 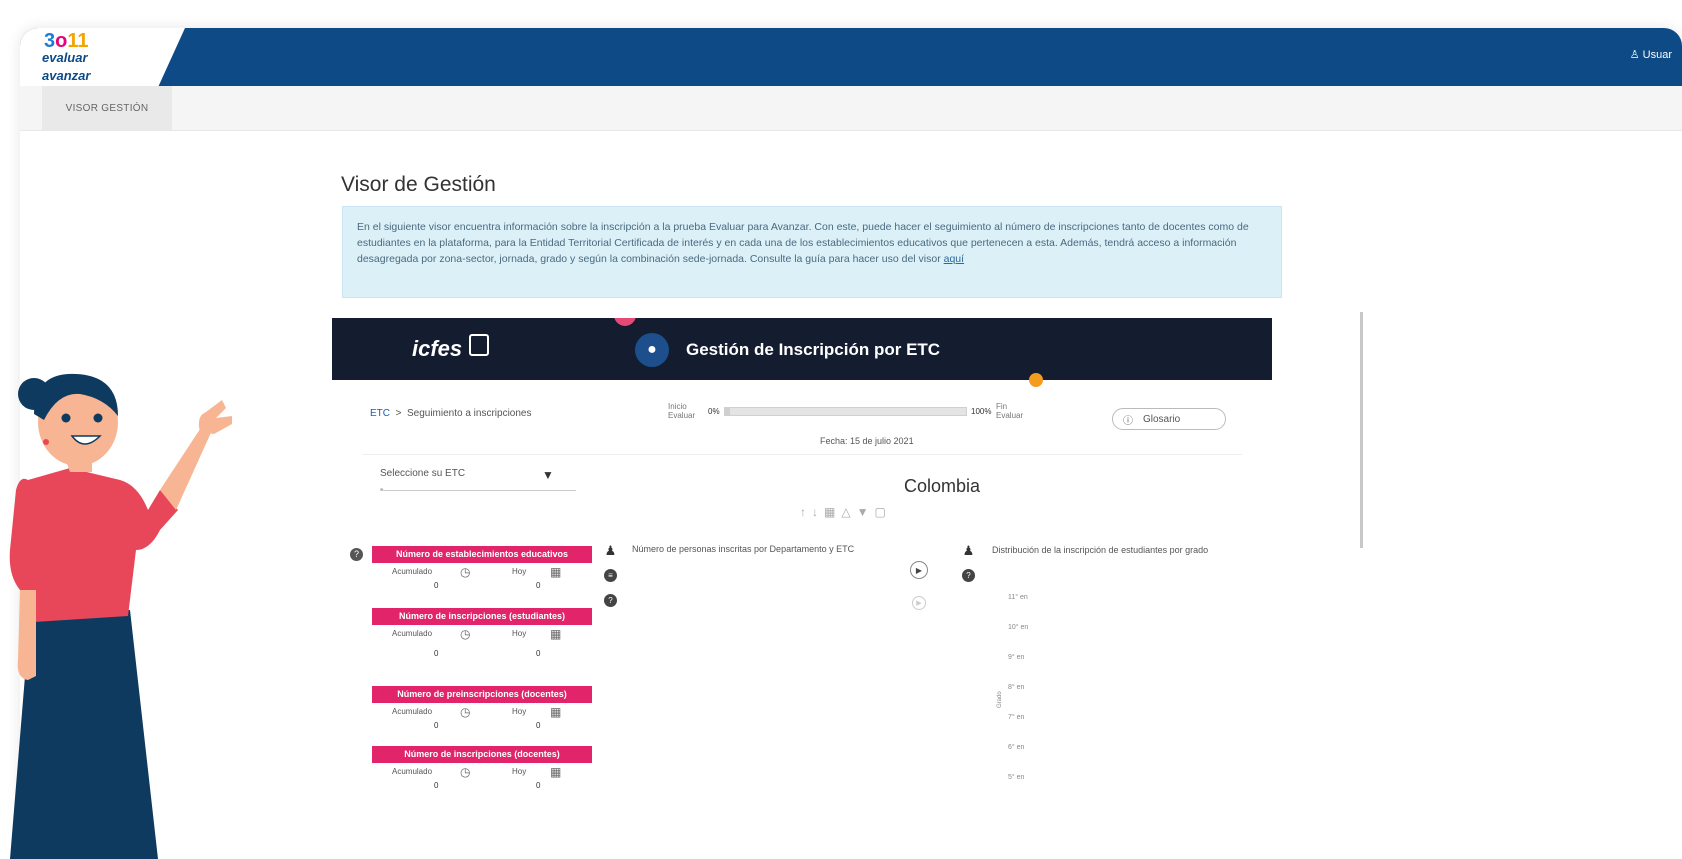 I want to click on grade-tick: 5° en, so click(x=1016, y=777).